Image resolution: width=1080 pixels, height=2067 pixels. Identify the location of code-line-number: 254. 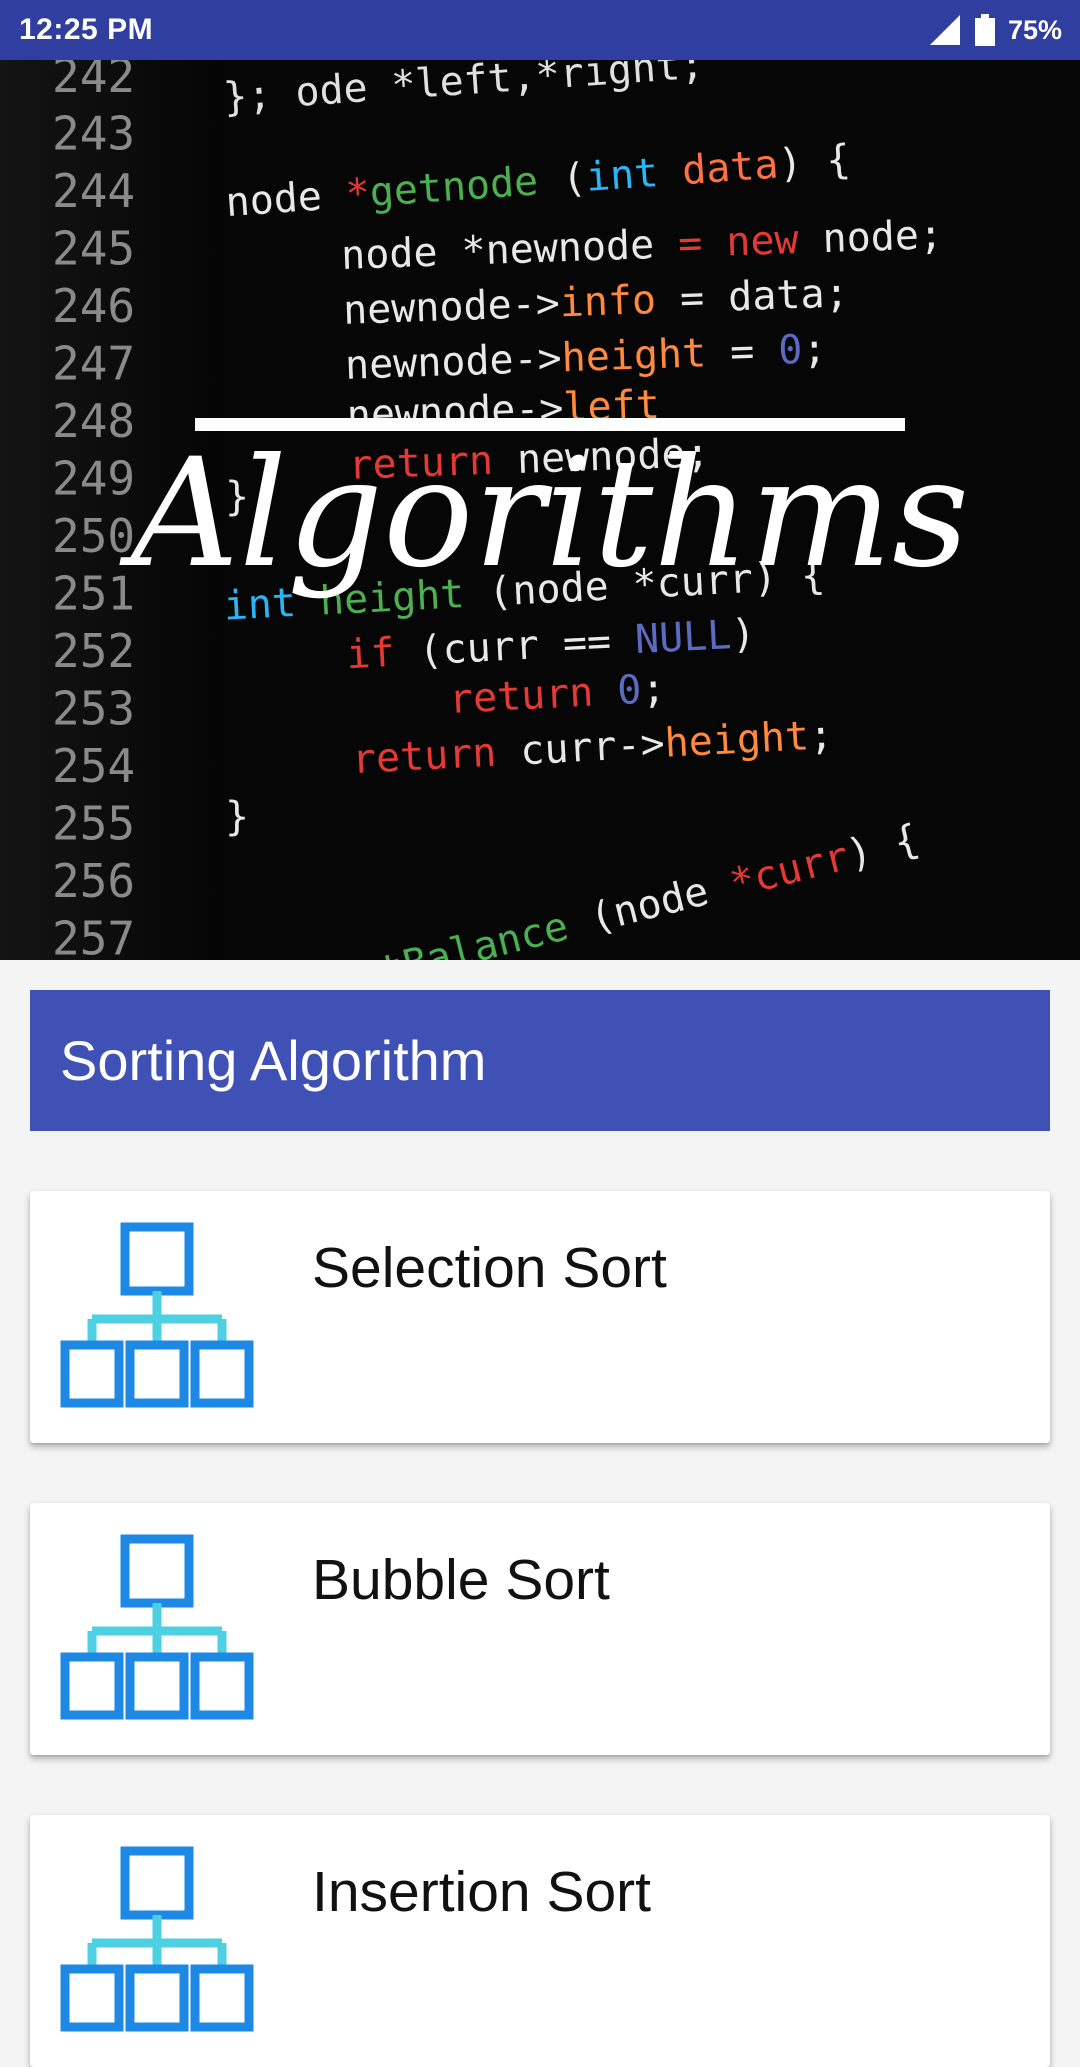
(93, 766).